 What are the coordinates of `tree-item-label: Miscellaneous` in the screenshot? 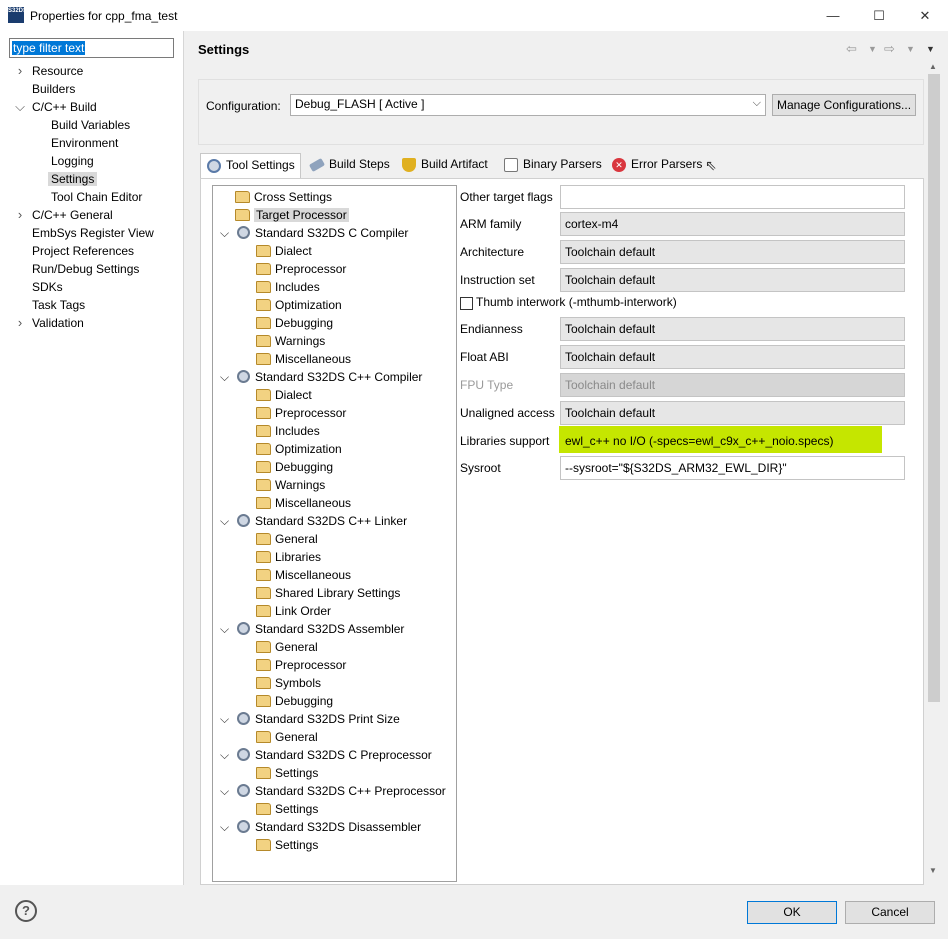 It's located at (313, 503).